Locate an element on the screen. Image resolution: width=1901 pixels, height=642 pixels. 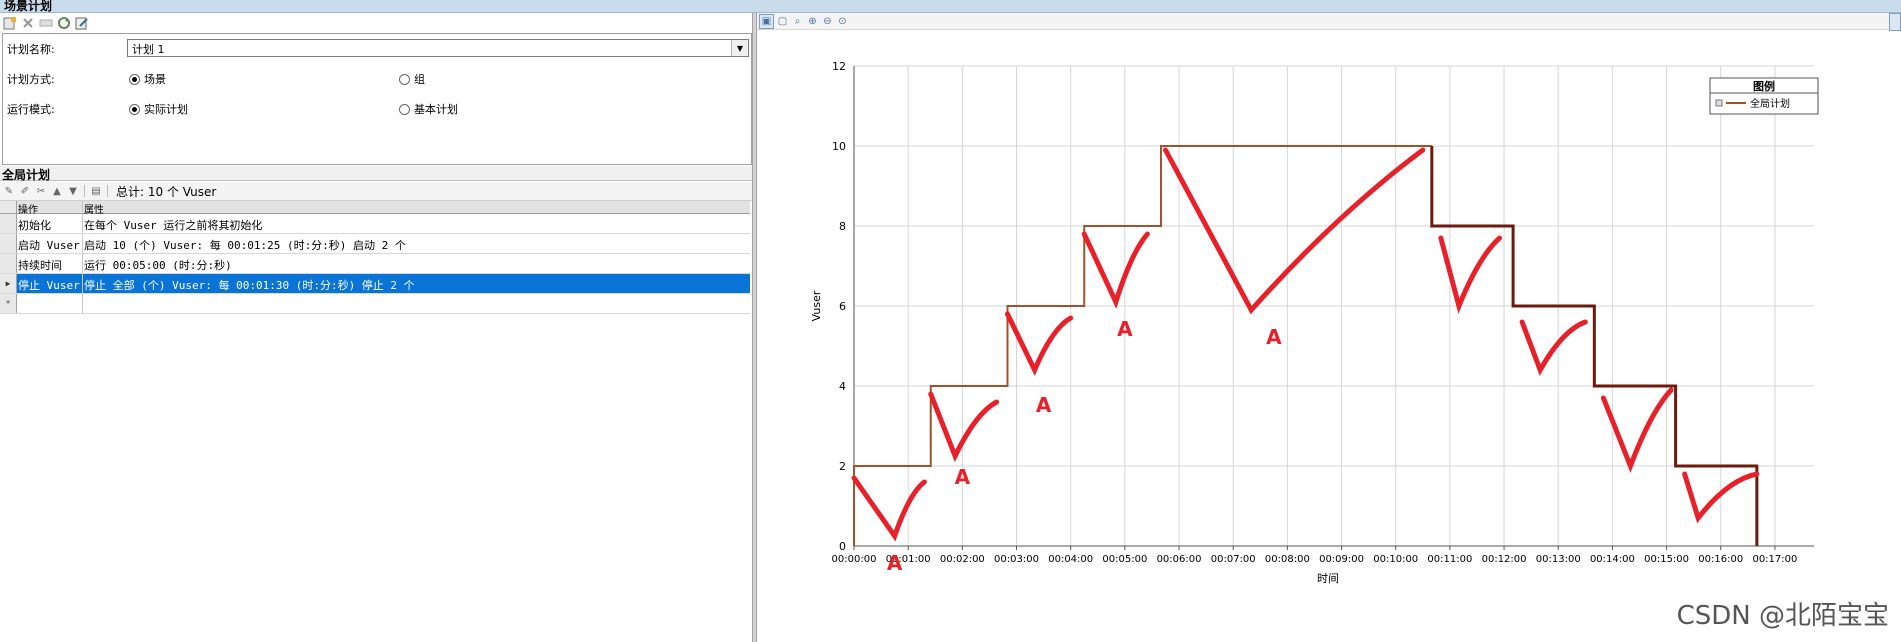
rename-icon is located at coordinates (46, 23).